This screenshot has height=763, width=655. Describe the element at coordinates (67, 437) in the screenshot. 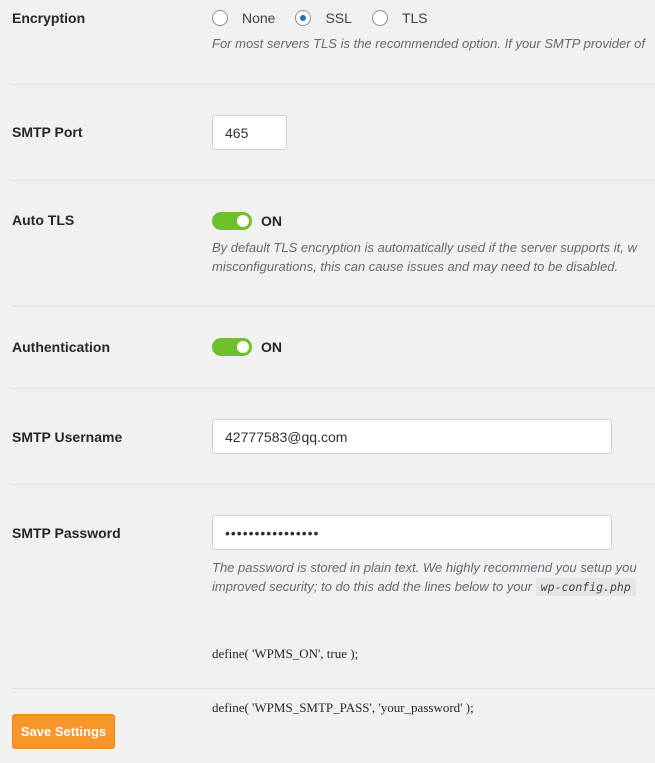

I see `smtp-username-label: SMTP Username` at that location.